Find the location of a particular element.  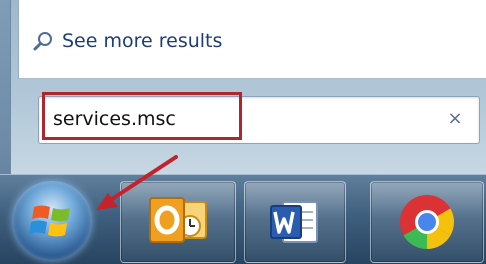

see-more-results-label: See more results is located at coordinates (142, 41).